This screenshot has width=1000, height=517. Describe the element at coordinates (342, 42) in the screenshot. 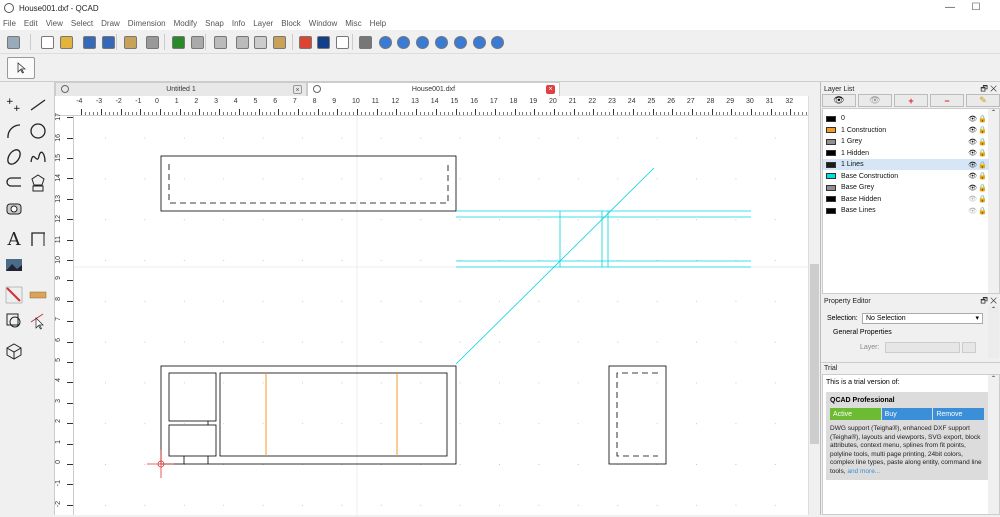

I see `linetype-icon` at that location.